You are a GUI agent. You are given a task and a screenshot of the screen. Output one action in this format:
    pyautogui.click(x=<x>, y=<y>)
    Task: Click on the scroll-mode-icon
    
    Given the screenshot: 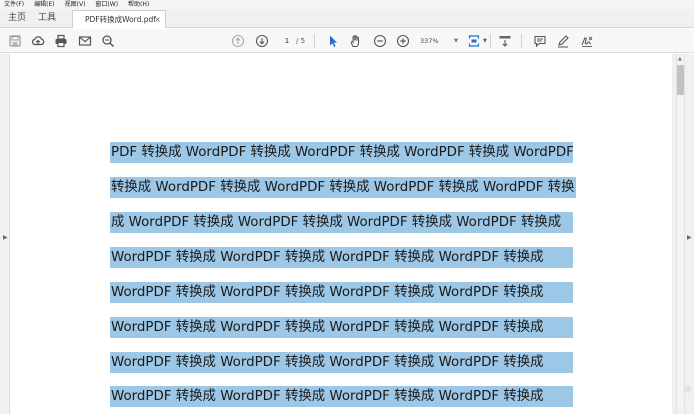 What is the action you would take?
    pyautogui.click(x=505, y=41)
    